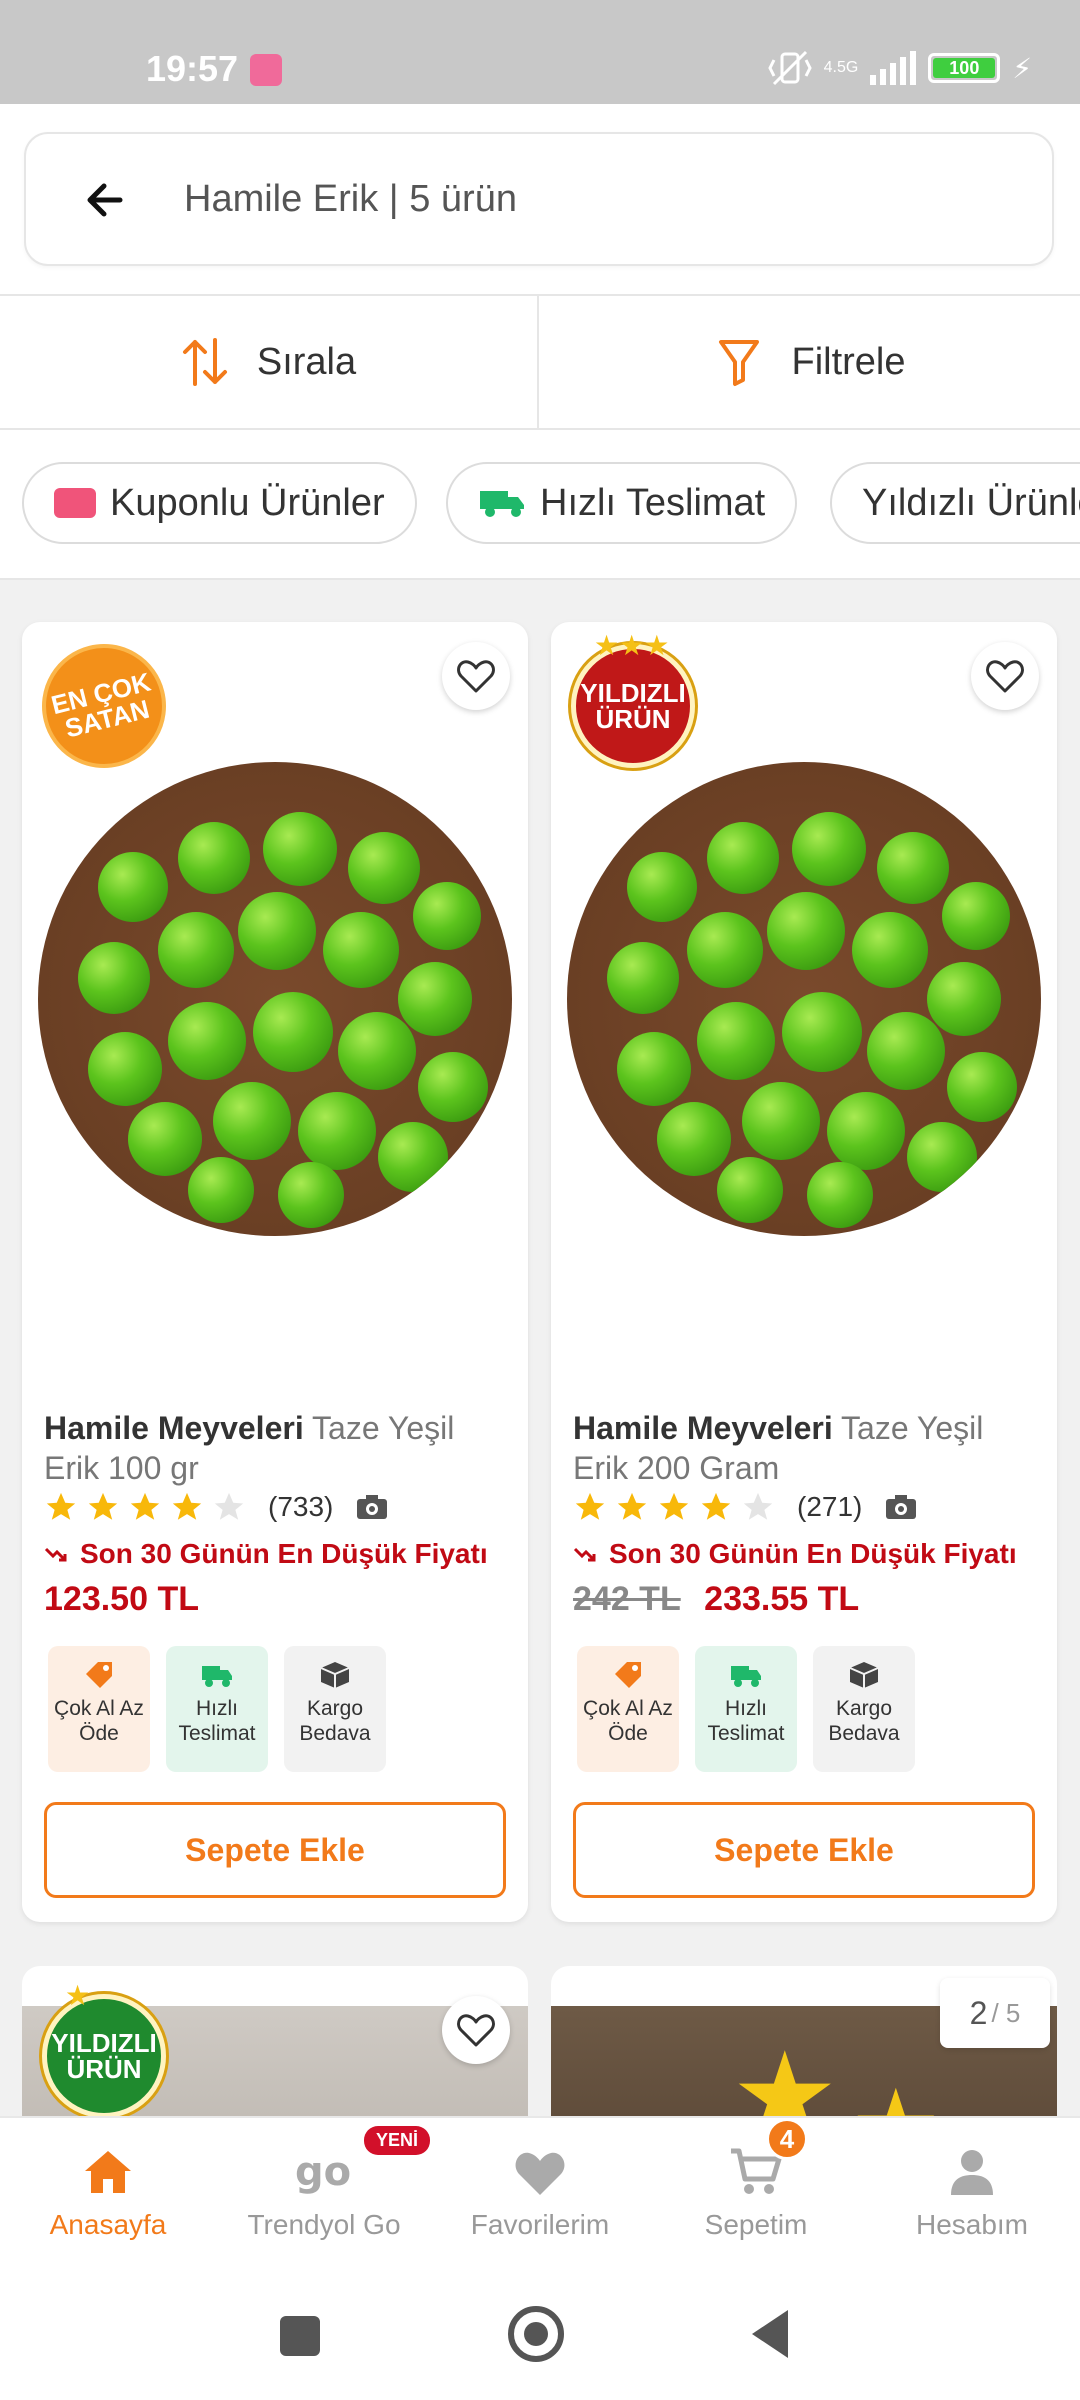 This screenshot has width=1080, height=2400. Describe the element at coordinates (539, 199) in the screenshot. I see `search-box: Hamile Erik | 5 ürün` at that location.